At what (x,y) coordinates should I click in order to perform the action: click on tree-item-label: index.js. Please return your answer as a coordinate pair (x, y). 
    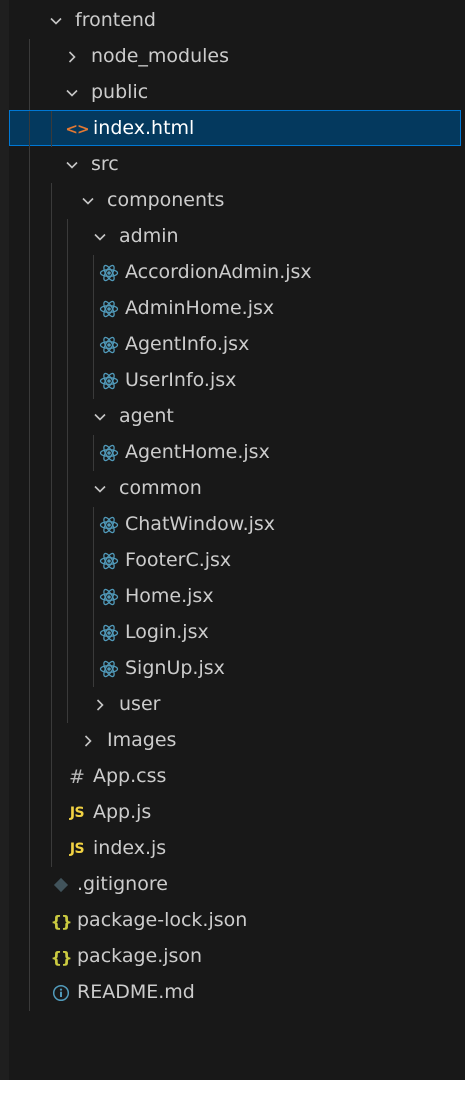
    Looking at the image, I should click on (130, 848).